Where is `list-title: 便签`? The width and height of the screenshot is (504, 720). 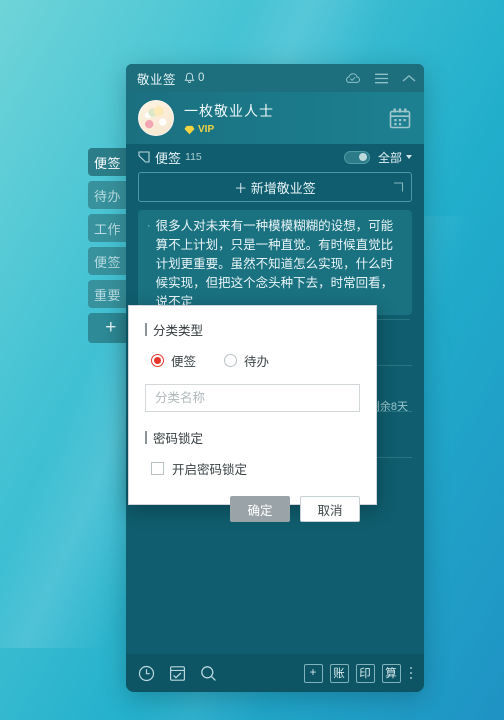
list-title: 便签 is located at coordinates (168, 158).